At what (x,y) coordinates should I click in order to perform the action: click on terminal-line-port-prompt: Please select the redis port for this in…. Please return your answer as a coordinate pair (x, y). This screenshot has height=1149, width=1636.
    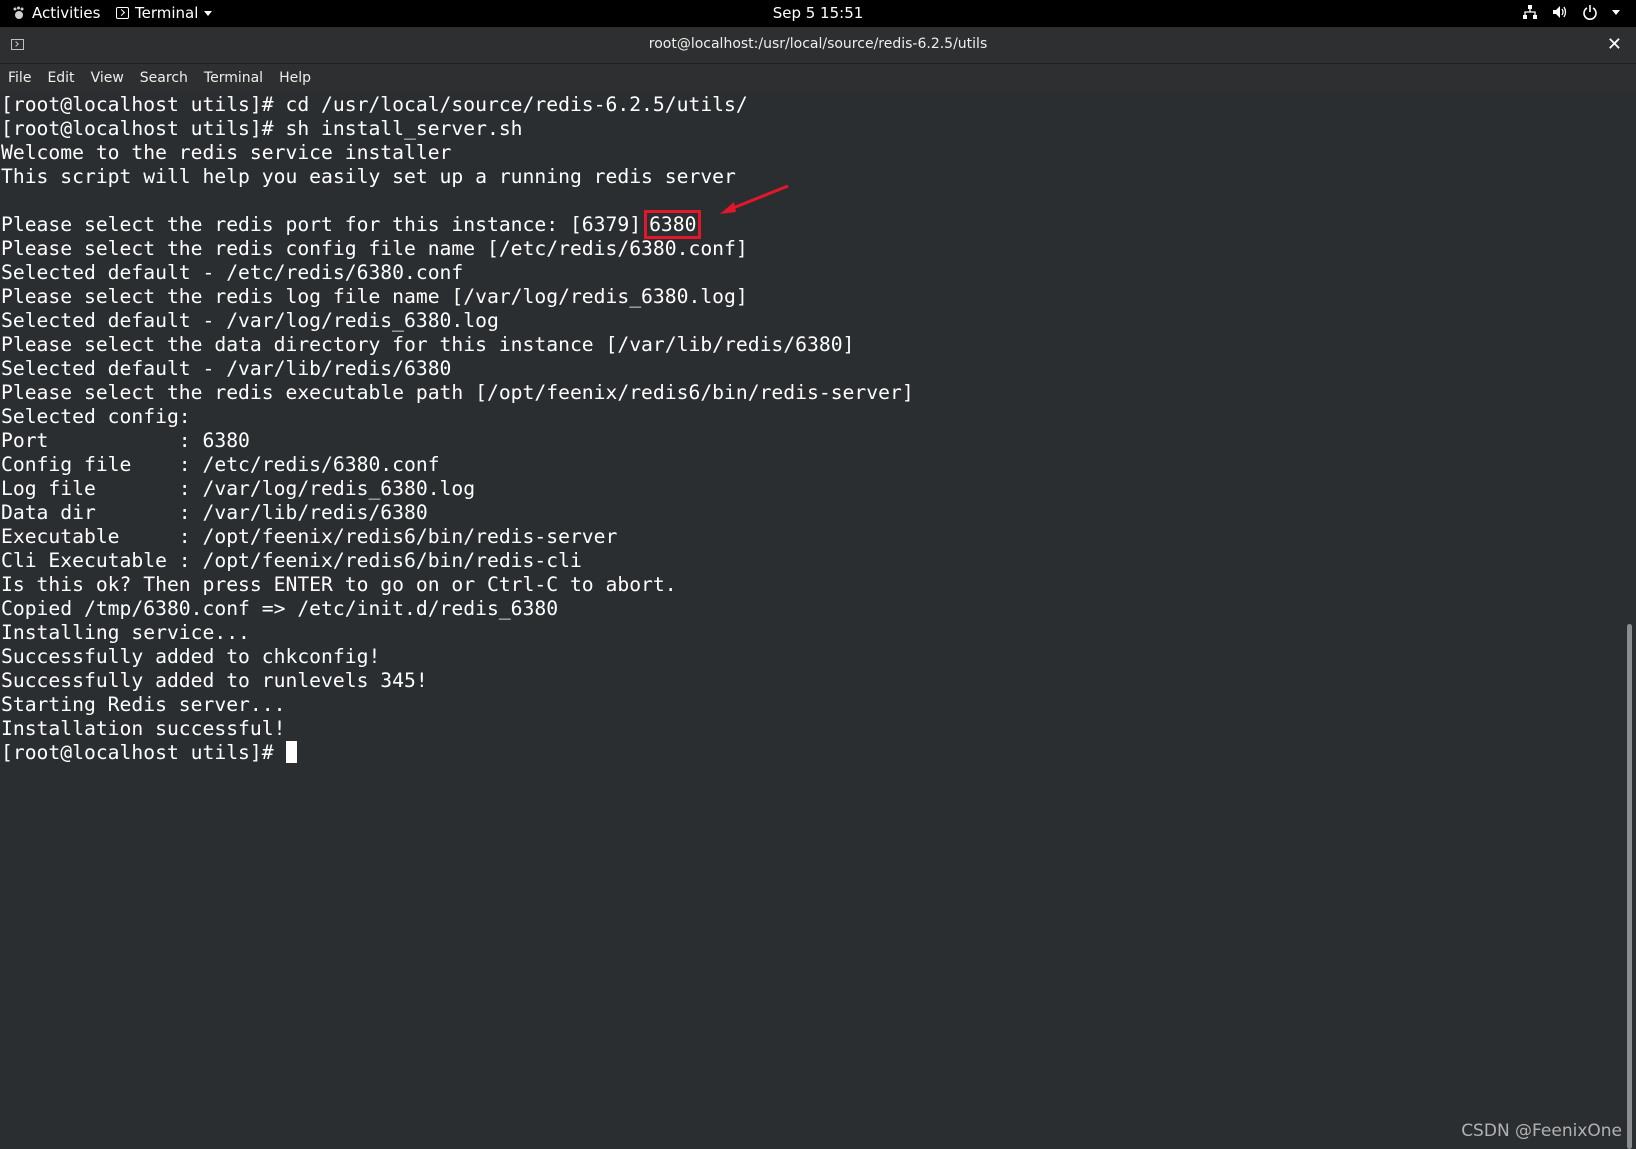
    Looking at the image, I should click on (812, 224).